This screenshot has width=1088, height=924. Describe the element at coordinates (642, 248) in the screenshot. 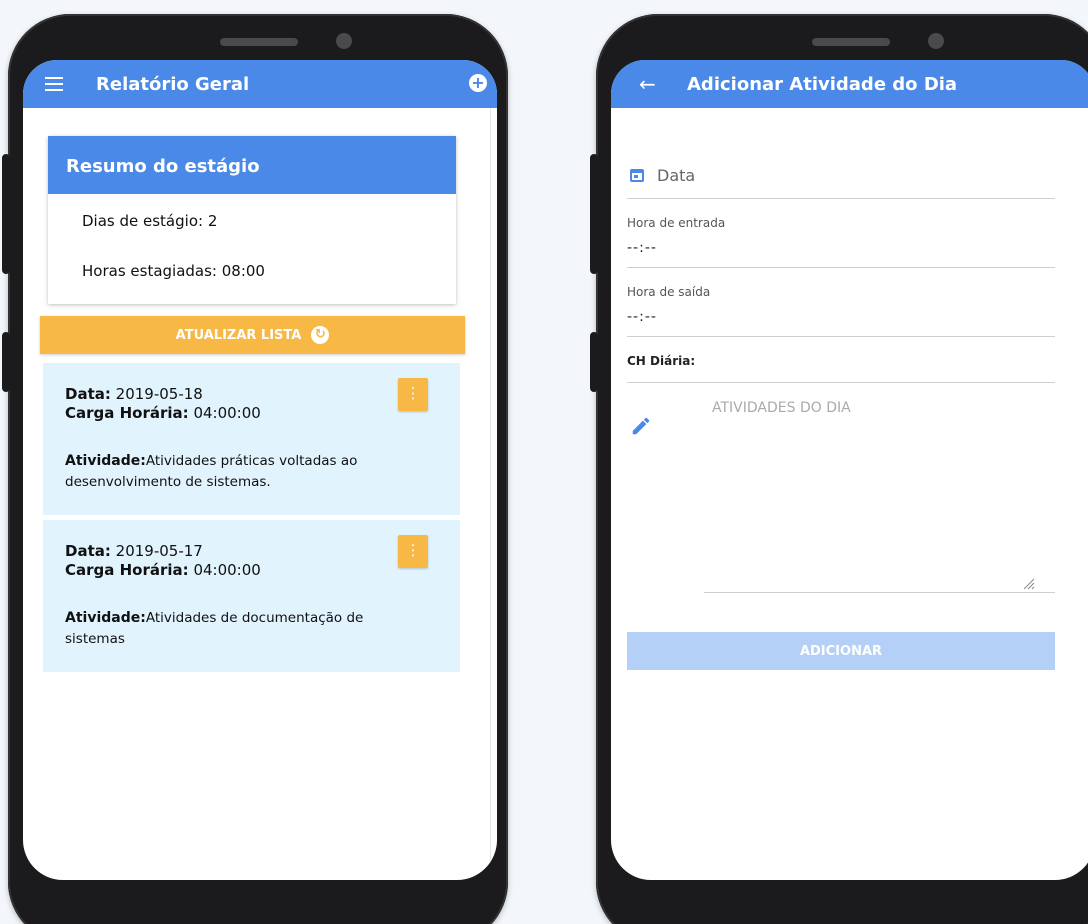

I see `hora-entrada-input: --:--` at that location.